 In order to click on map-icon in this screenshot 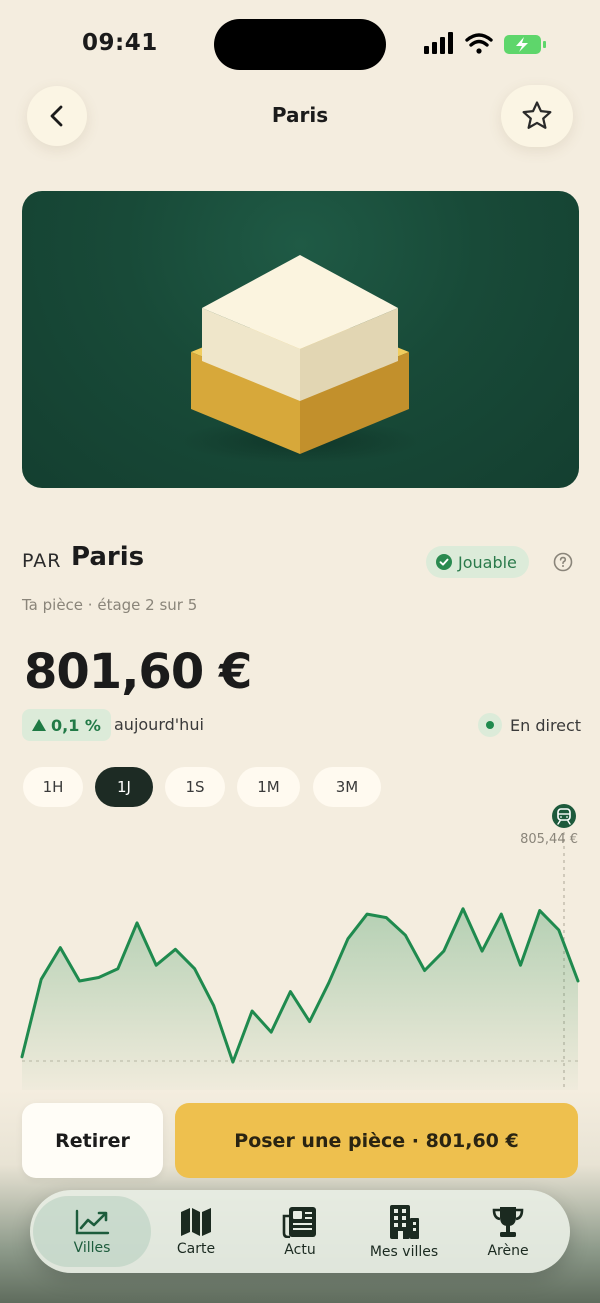, I will do `click(196, 1221)`.